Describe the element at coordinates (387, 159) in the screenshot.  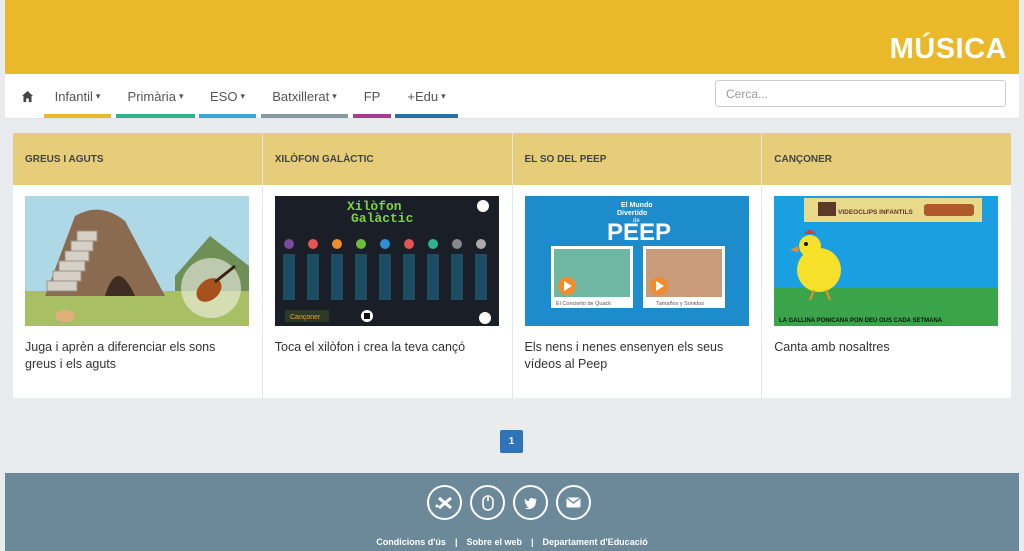
I see `card-title: XILÒFON GALÀCTIC` at that location.